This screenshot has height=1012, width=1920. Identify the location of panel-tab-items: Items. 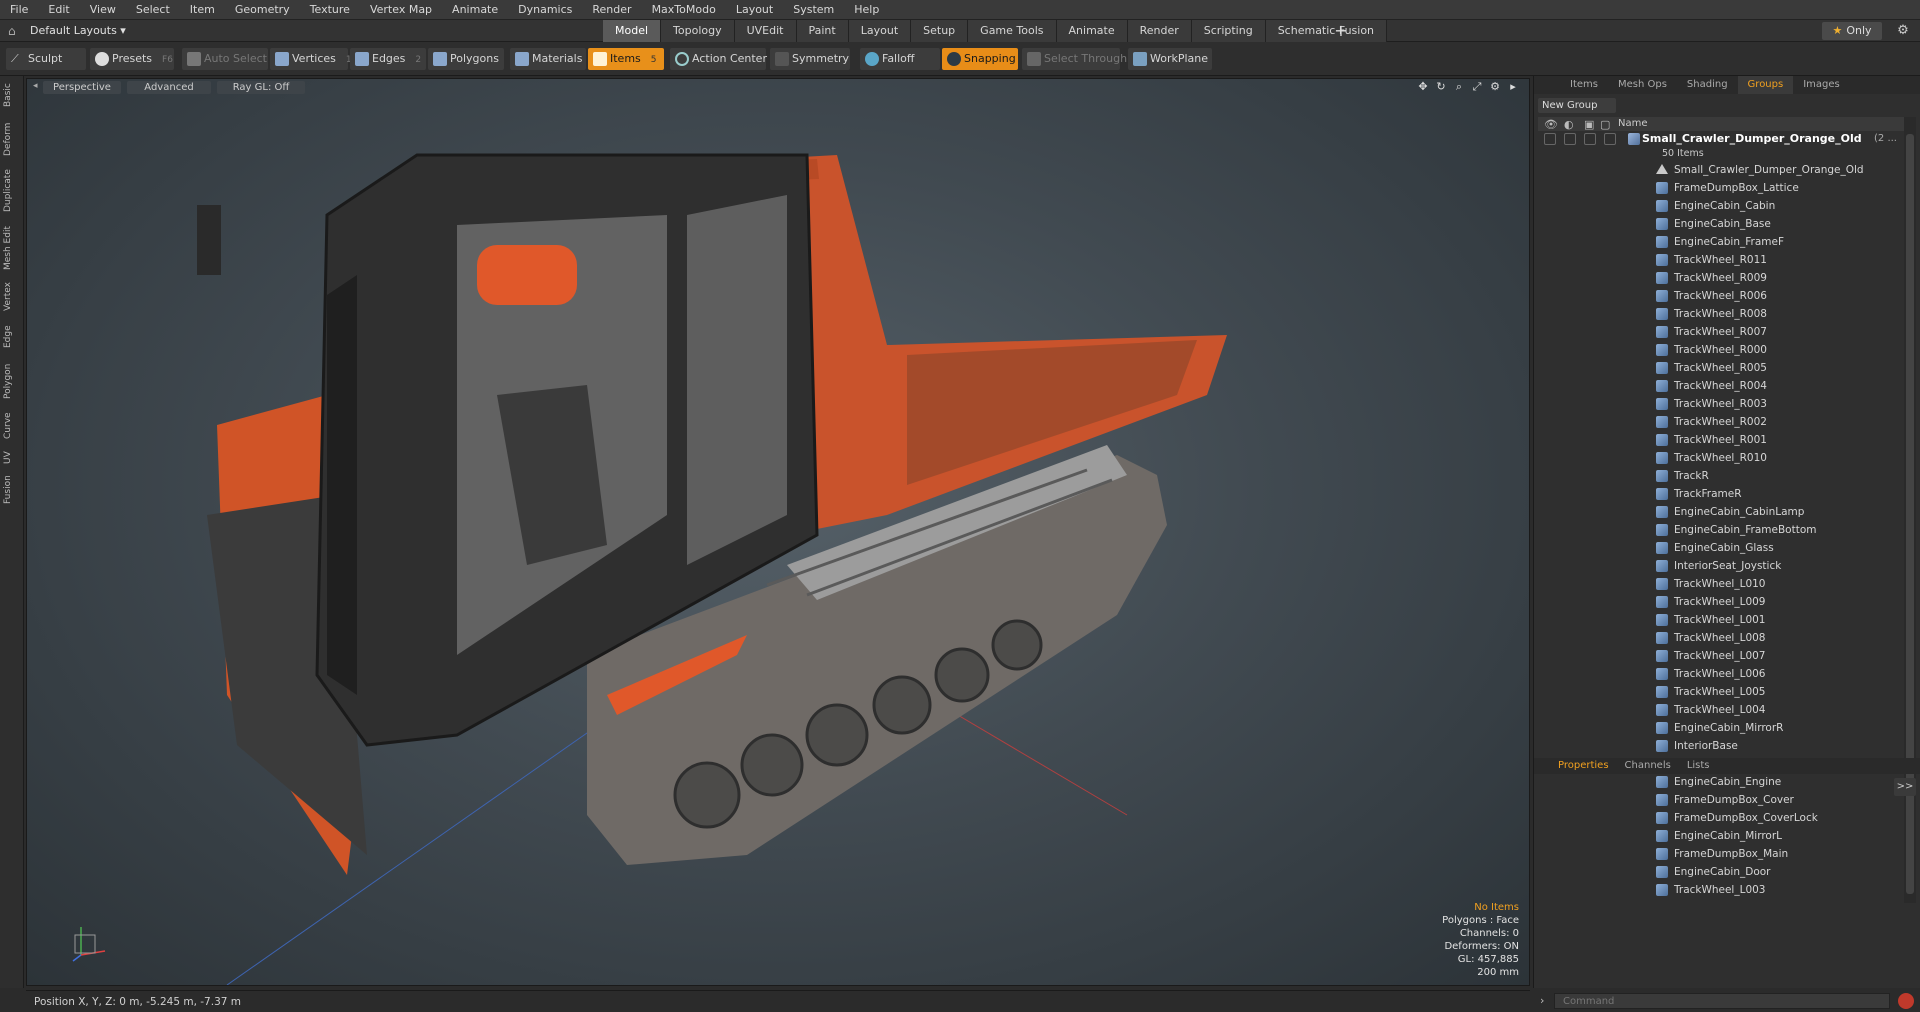
(1584, 85).